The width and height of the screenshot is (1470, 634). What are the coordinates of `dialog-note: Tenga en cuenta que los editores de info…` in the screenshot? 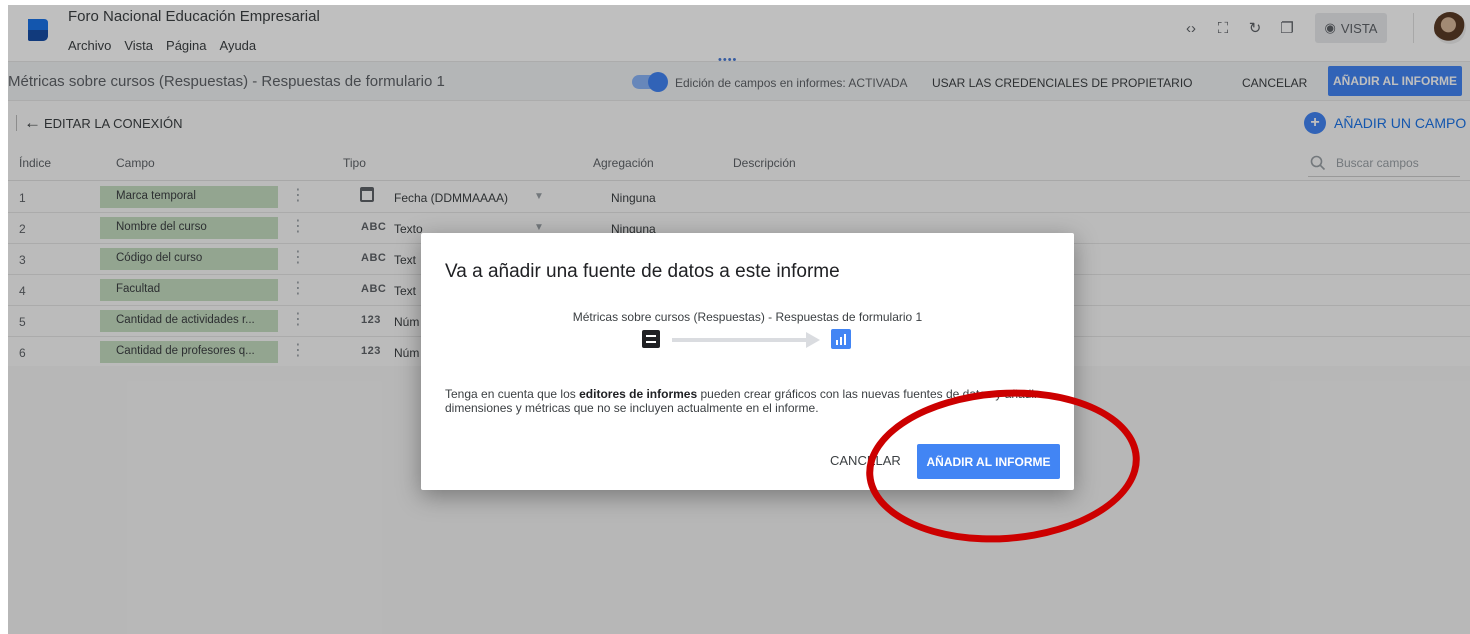 It's located at (750, 401).